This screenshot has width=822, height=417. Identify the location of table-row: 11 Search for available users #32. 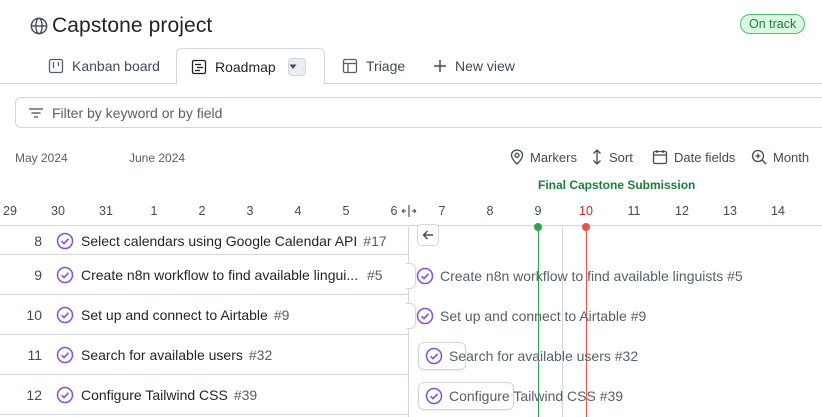
(204, 355).